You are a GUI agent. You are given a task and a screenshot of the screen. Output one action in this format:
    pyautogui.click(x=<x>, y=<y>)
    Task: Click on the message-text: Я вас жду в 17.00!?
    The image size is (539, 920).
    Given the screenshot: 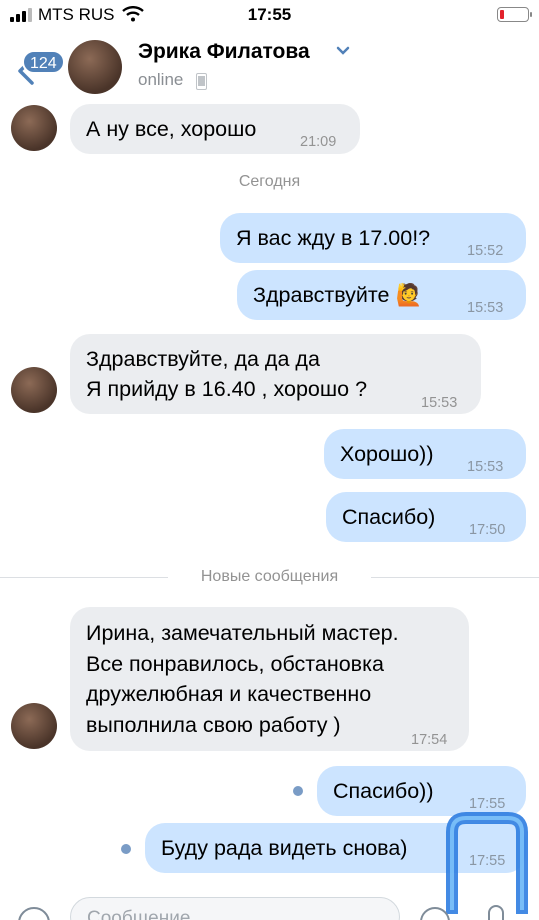 What is the action you would take?
    pyautogui.click(x=333, y=238)
    